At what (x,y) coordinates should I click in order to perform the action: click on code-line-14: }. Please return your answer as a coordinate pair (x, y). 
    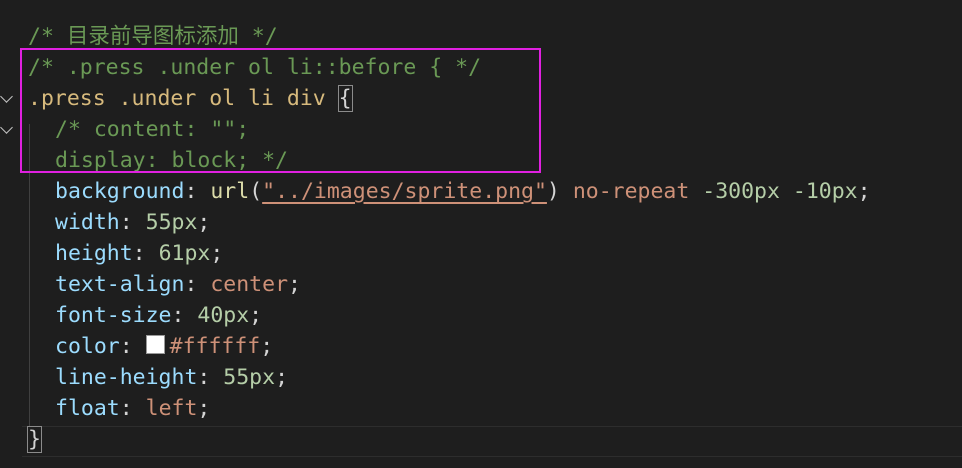
    Looking at the image, I should click on (26, 439).